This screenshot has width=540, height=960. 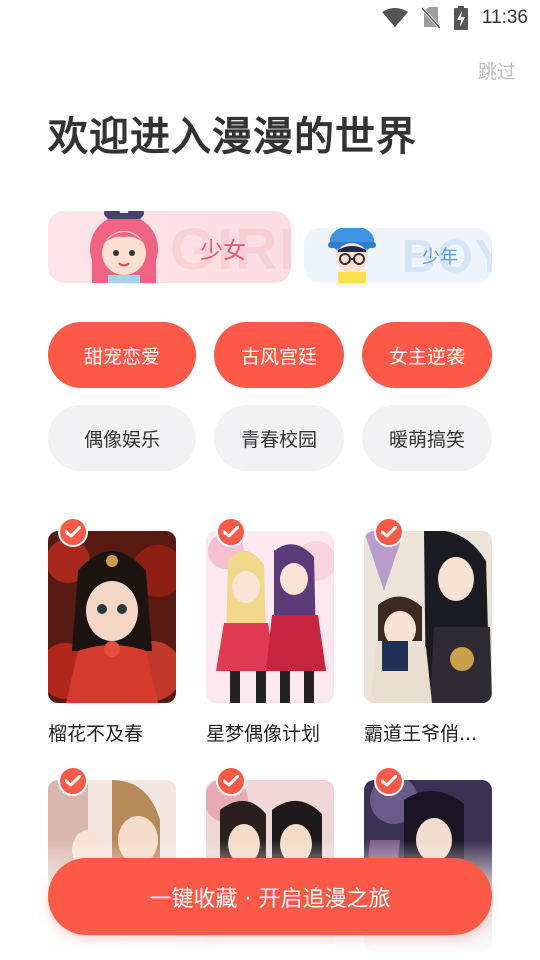 I want to click on collect-all-button: 一键收藏 · 开启追漫之旅, so click(x=270, y=896).